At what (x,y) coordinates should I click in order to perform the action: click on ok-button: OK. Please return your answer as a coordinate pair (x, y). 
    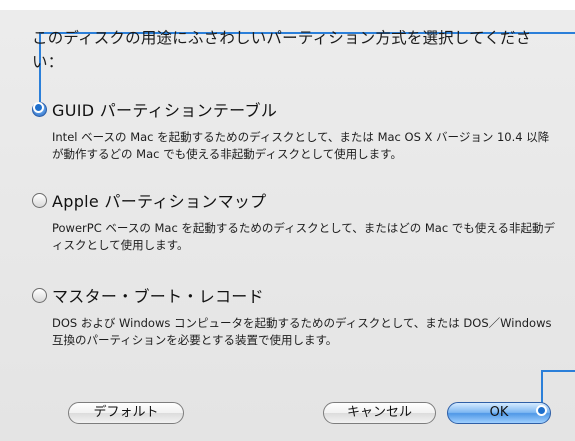
    Looking at the image, I should click on (499, 413).